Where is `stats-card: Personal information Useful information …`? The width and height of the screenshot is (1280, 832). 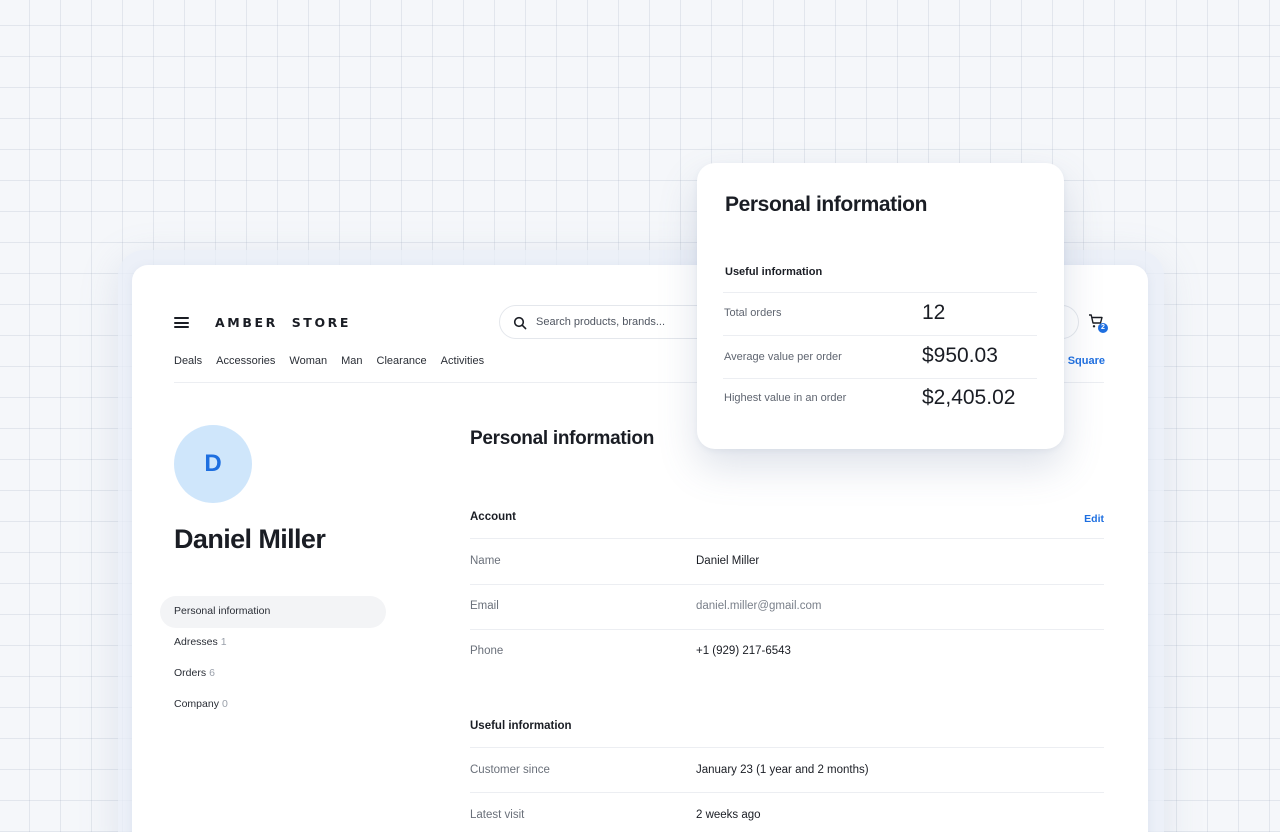 stats-card: Personal information Useful information … is located at coordinates (880, 306).